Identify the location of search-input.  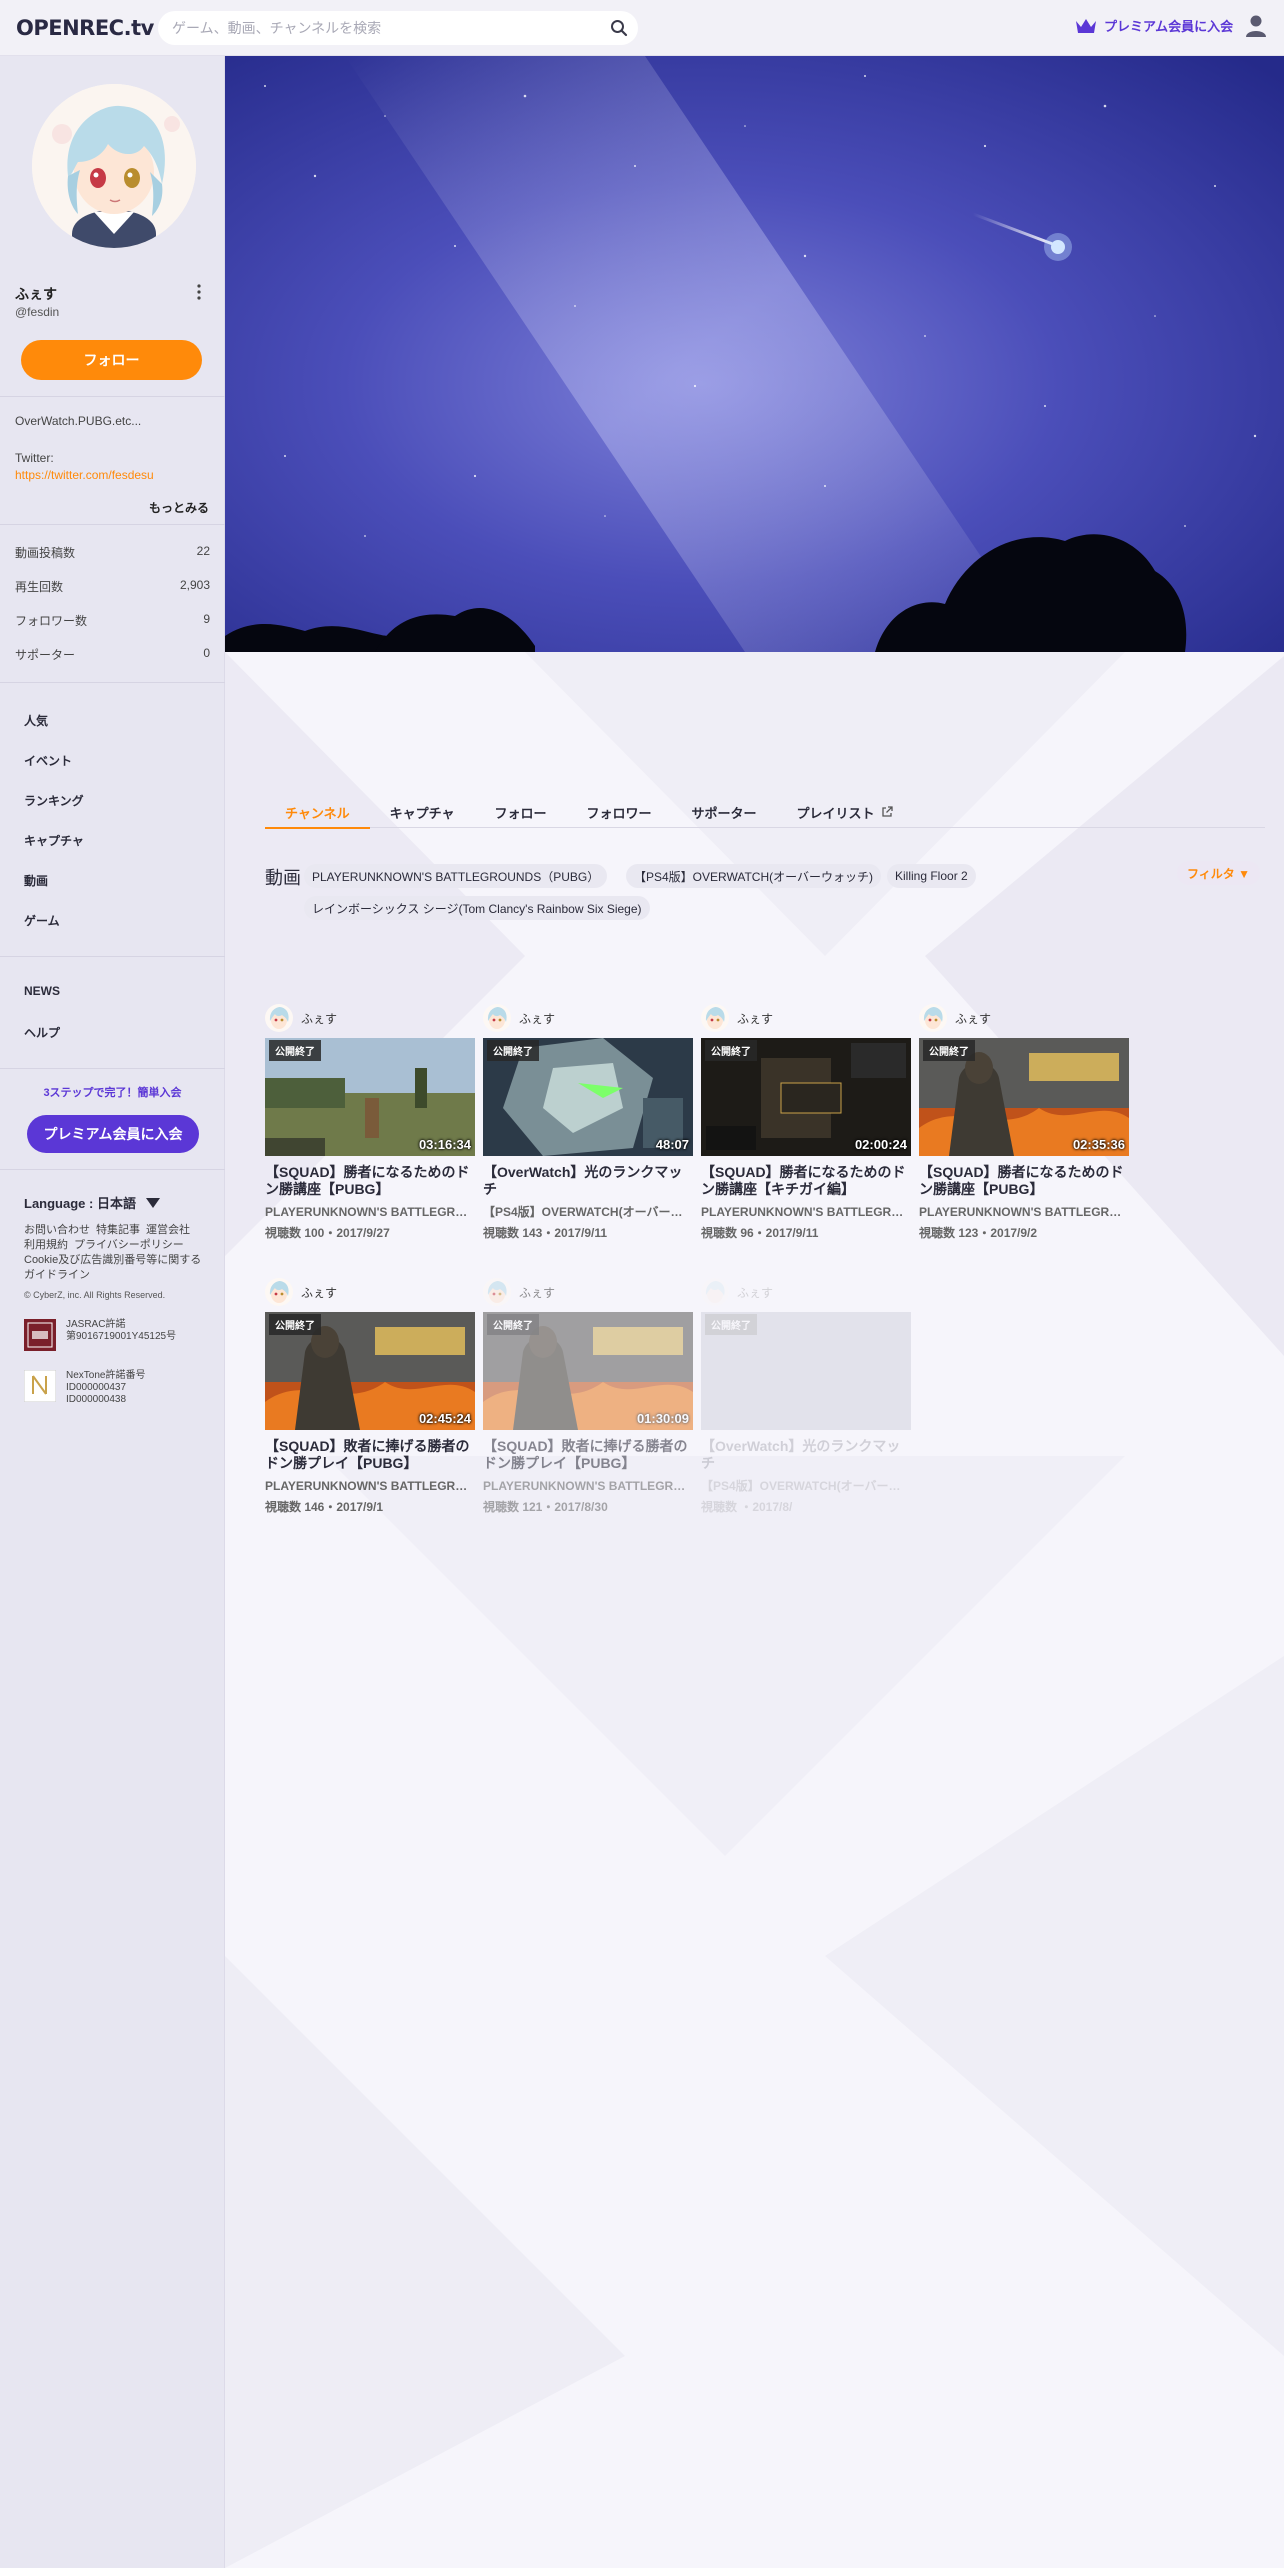
(382, 28).